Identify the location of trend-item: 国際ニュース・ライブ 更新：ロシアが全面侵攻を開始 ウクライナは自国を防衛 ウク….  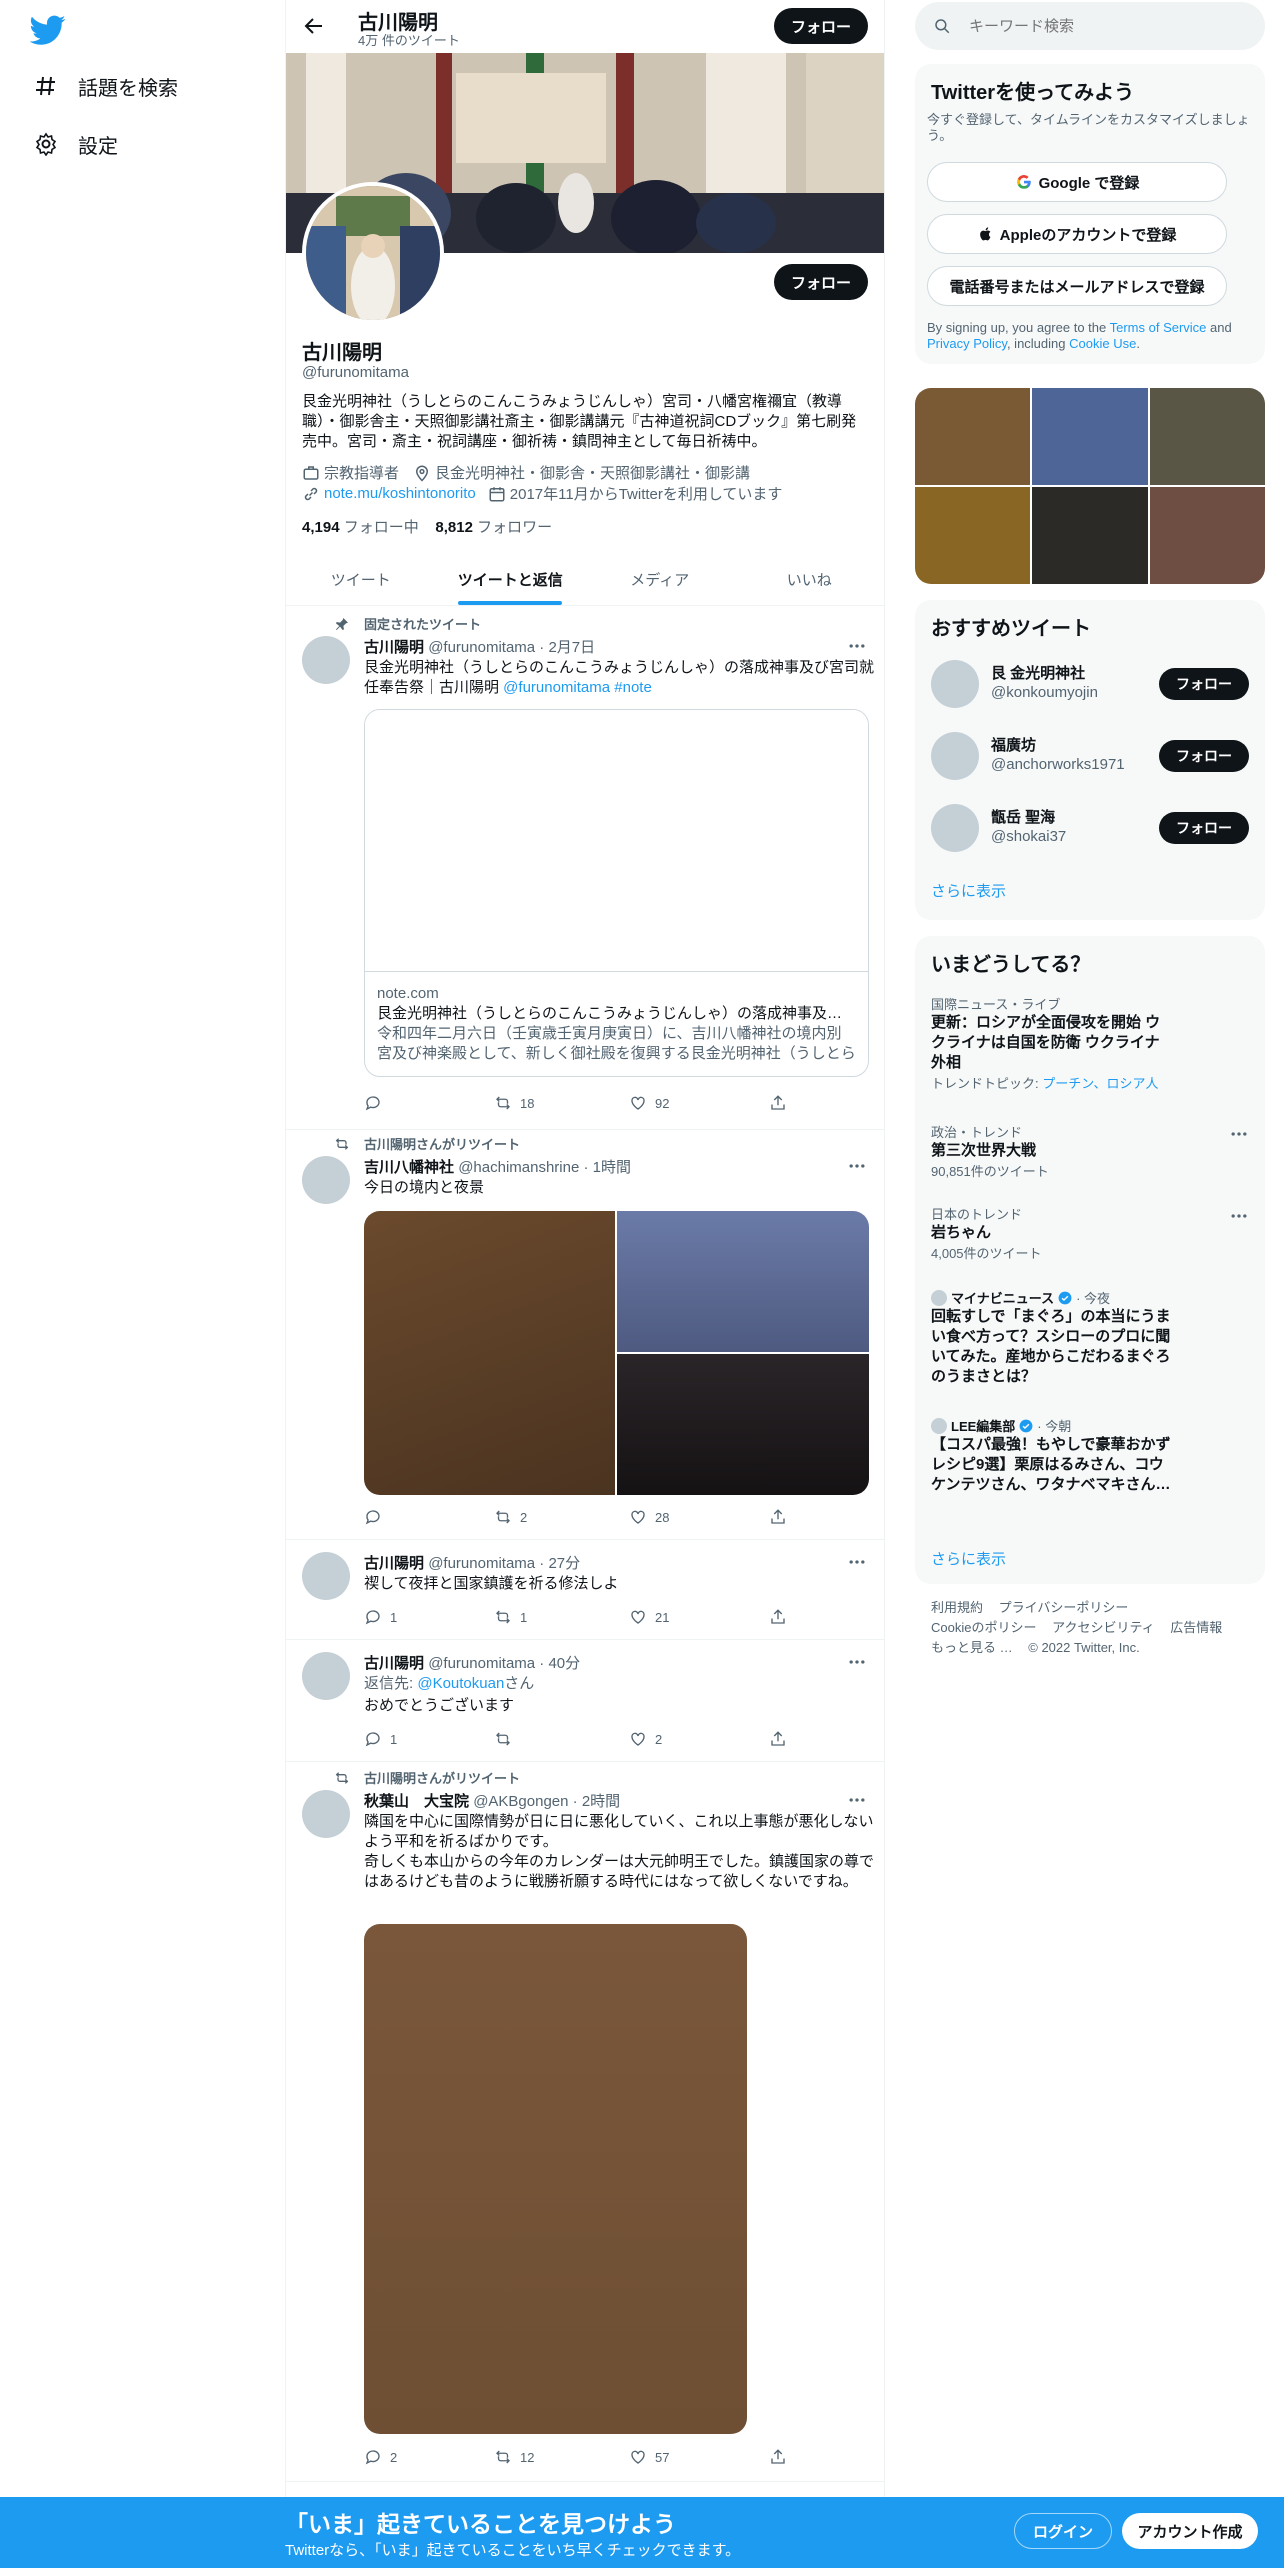
(1090, 1043).